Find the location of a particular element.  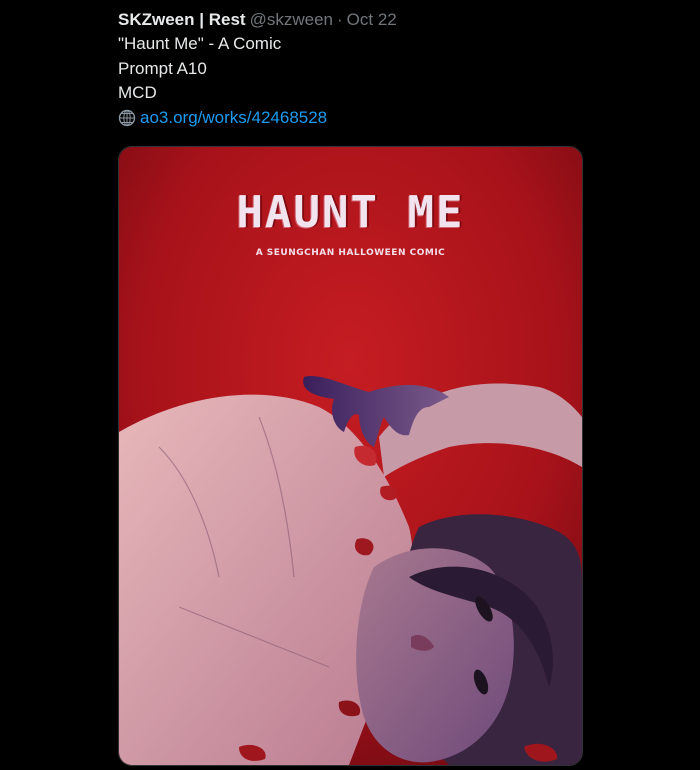

tweet-timestamp: Oct 22 is located at coordinates (372, 19).